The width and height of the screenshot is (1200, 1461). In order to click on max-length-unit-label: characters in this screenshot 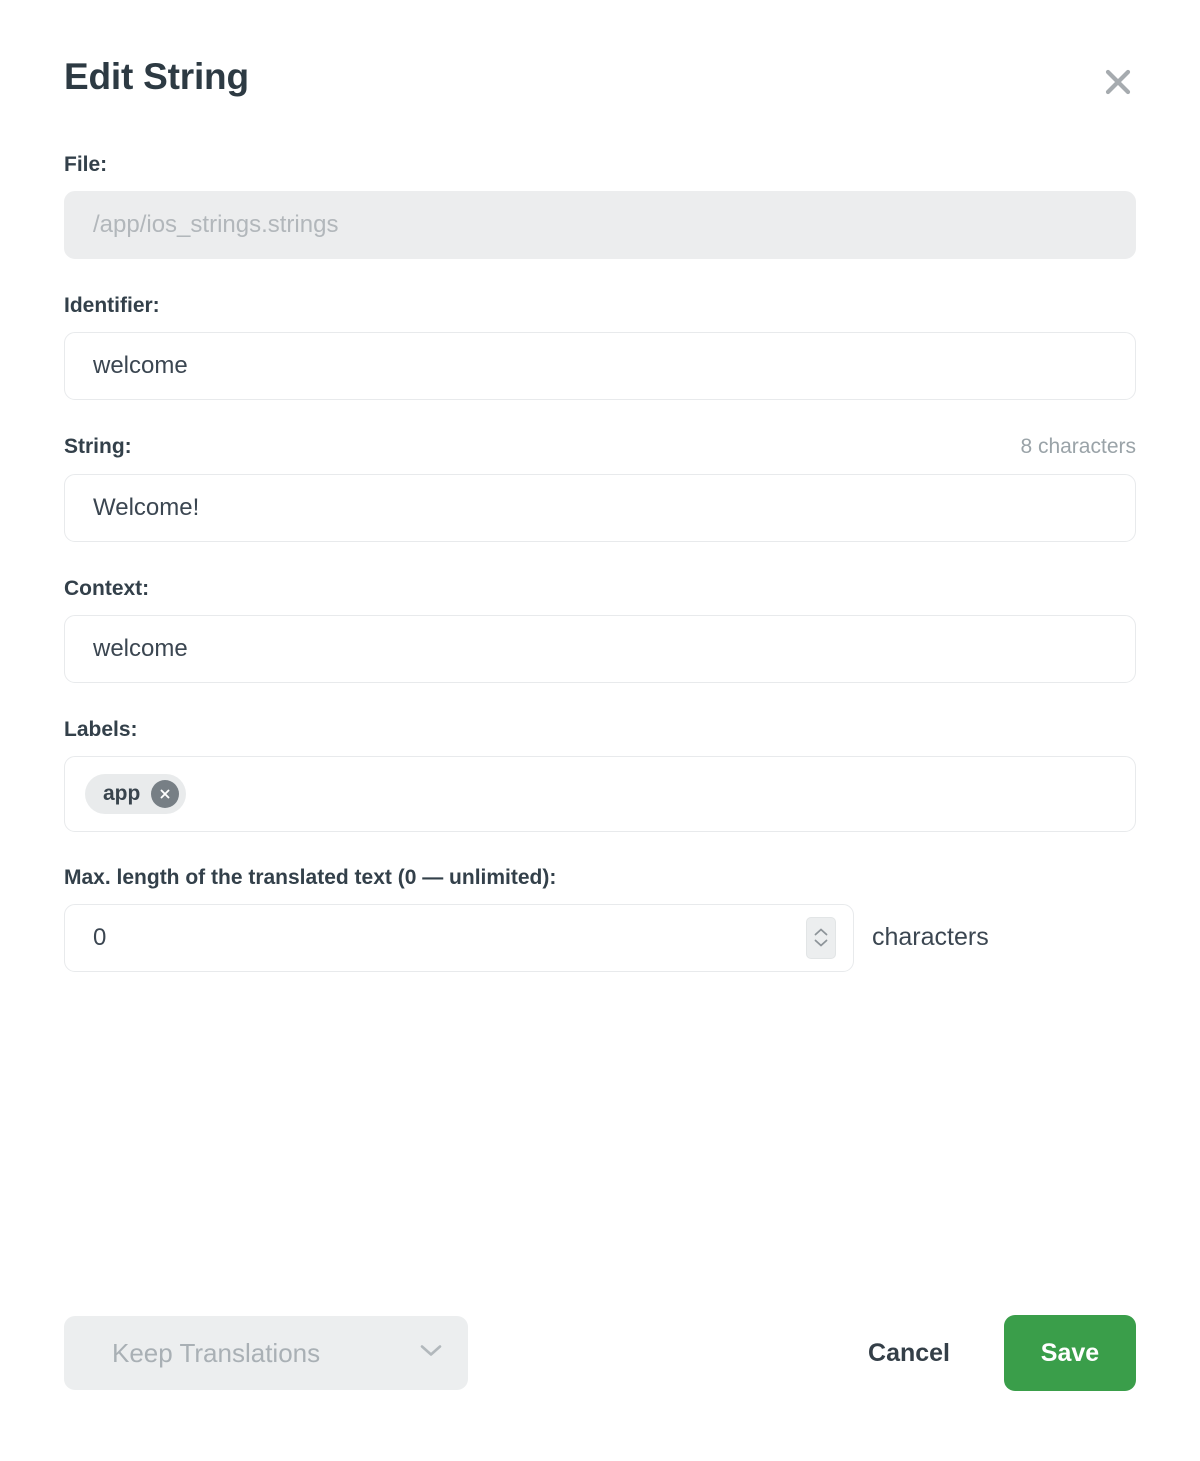, I will do `click(930, 937)`.